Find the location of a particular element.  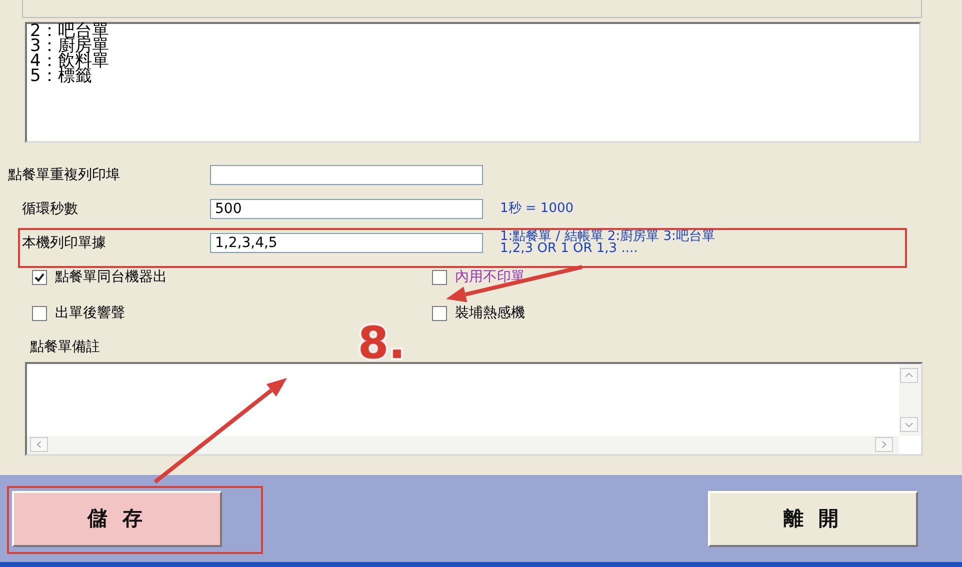

save-button: 儲 存 is located at coordinates (117, 518).